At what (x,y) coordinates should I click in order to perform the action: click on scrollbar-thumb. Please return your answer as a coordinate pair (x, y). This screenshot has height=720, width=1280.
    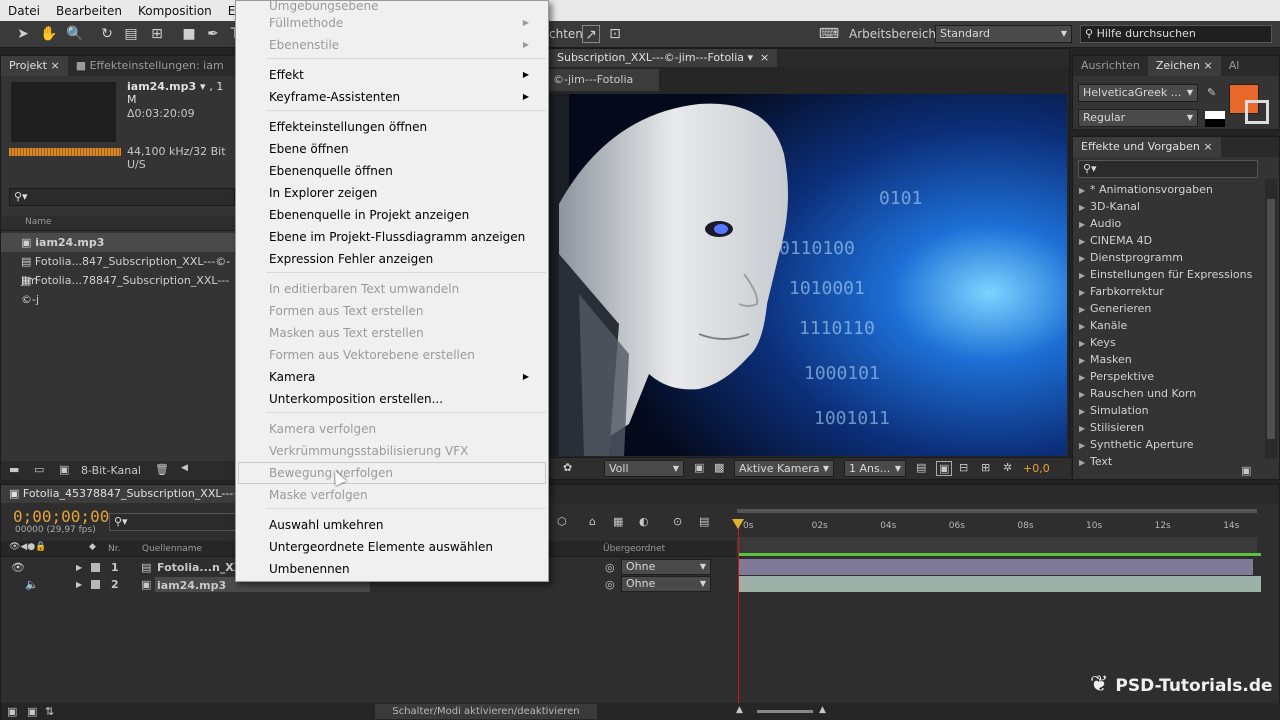
    Looking at the image, I should click on (1271, 319).